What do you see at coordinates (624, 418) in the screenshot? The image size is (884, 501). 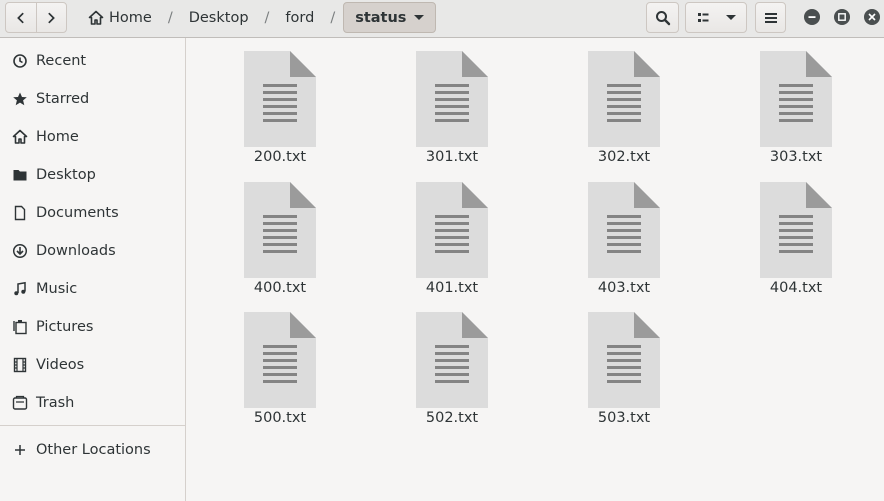 I see `file-name: 503.txt` at bounding box center [624, 418].